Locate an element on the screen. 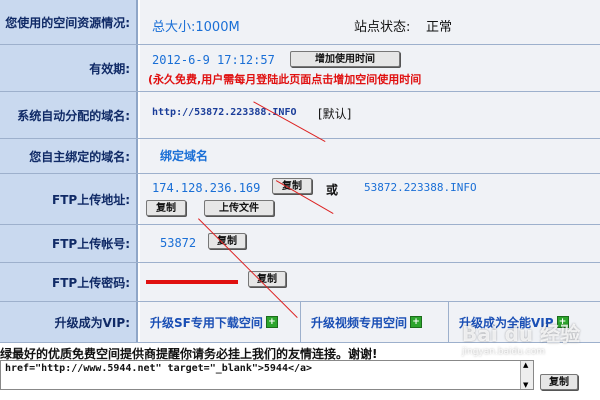  status-label: 站点状态: is located at coordinates (382, 27).